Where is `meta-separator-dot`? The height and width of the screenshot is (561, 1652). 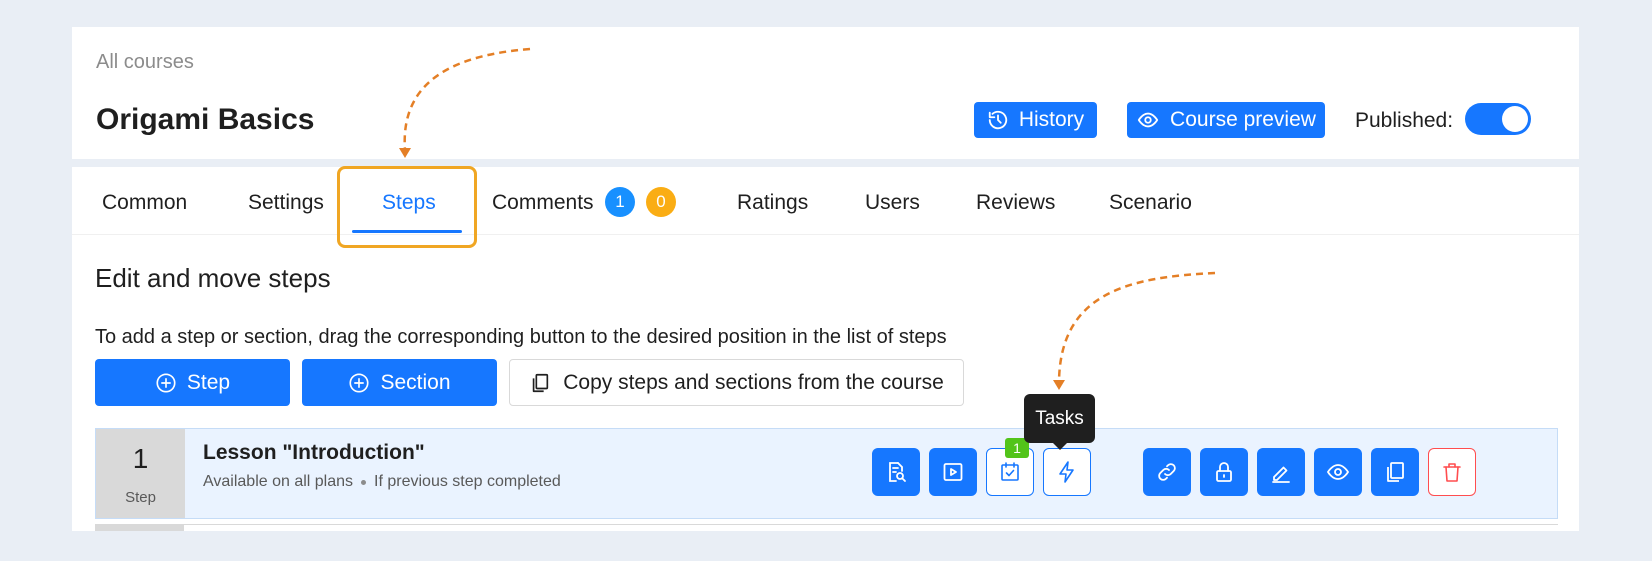
meta-separator-dot is located at coordinates (364, 482).